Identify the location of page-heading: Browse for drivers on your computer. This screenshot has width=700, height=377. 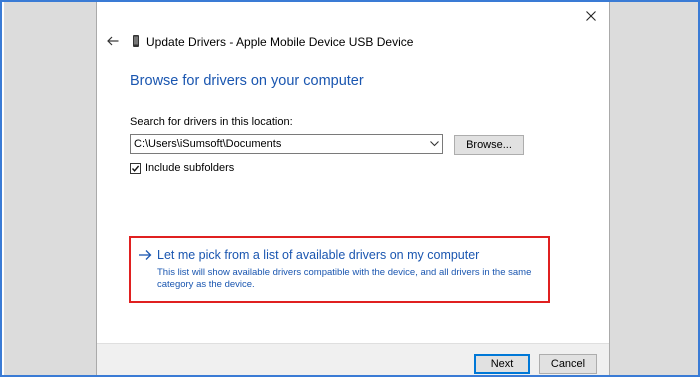
(247, 81).